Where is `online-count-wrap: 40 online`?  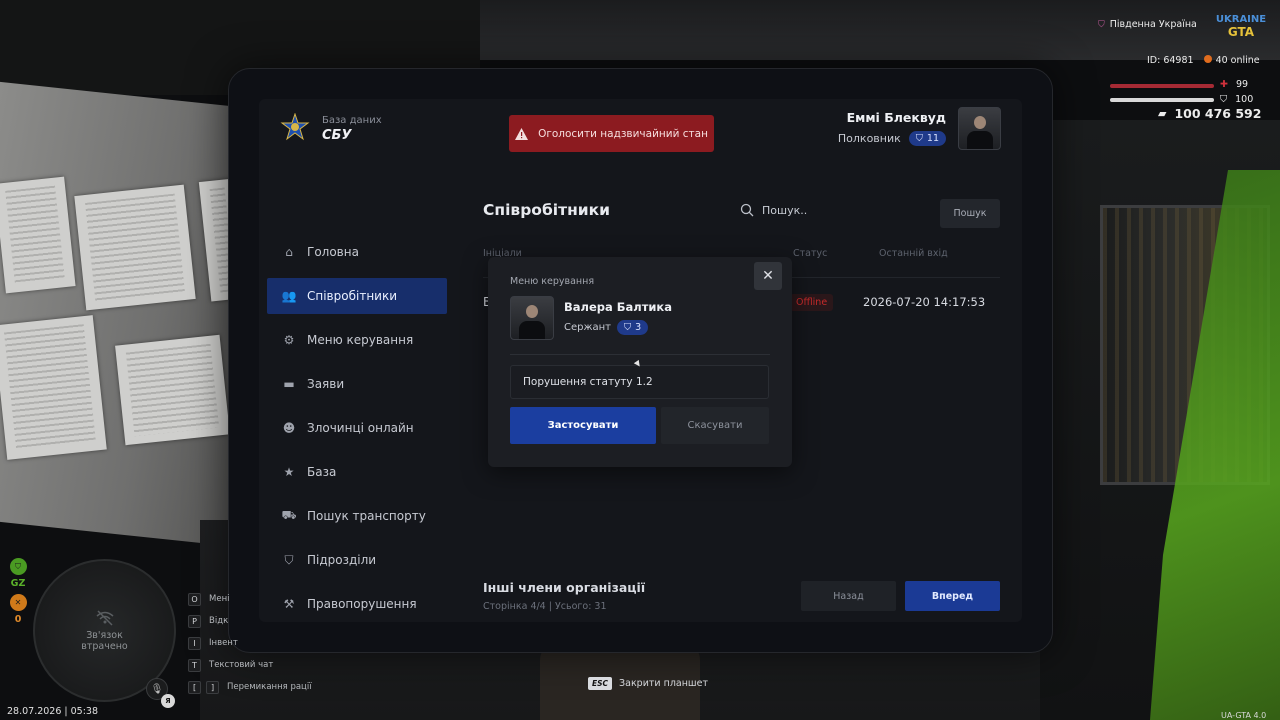
online-count-wrap: 40 online is located at coordinates (1231, 60).